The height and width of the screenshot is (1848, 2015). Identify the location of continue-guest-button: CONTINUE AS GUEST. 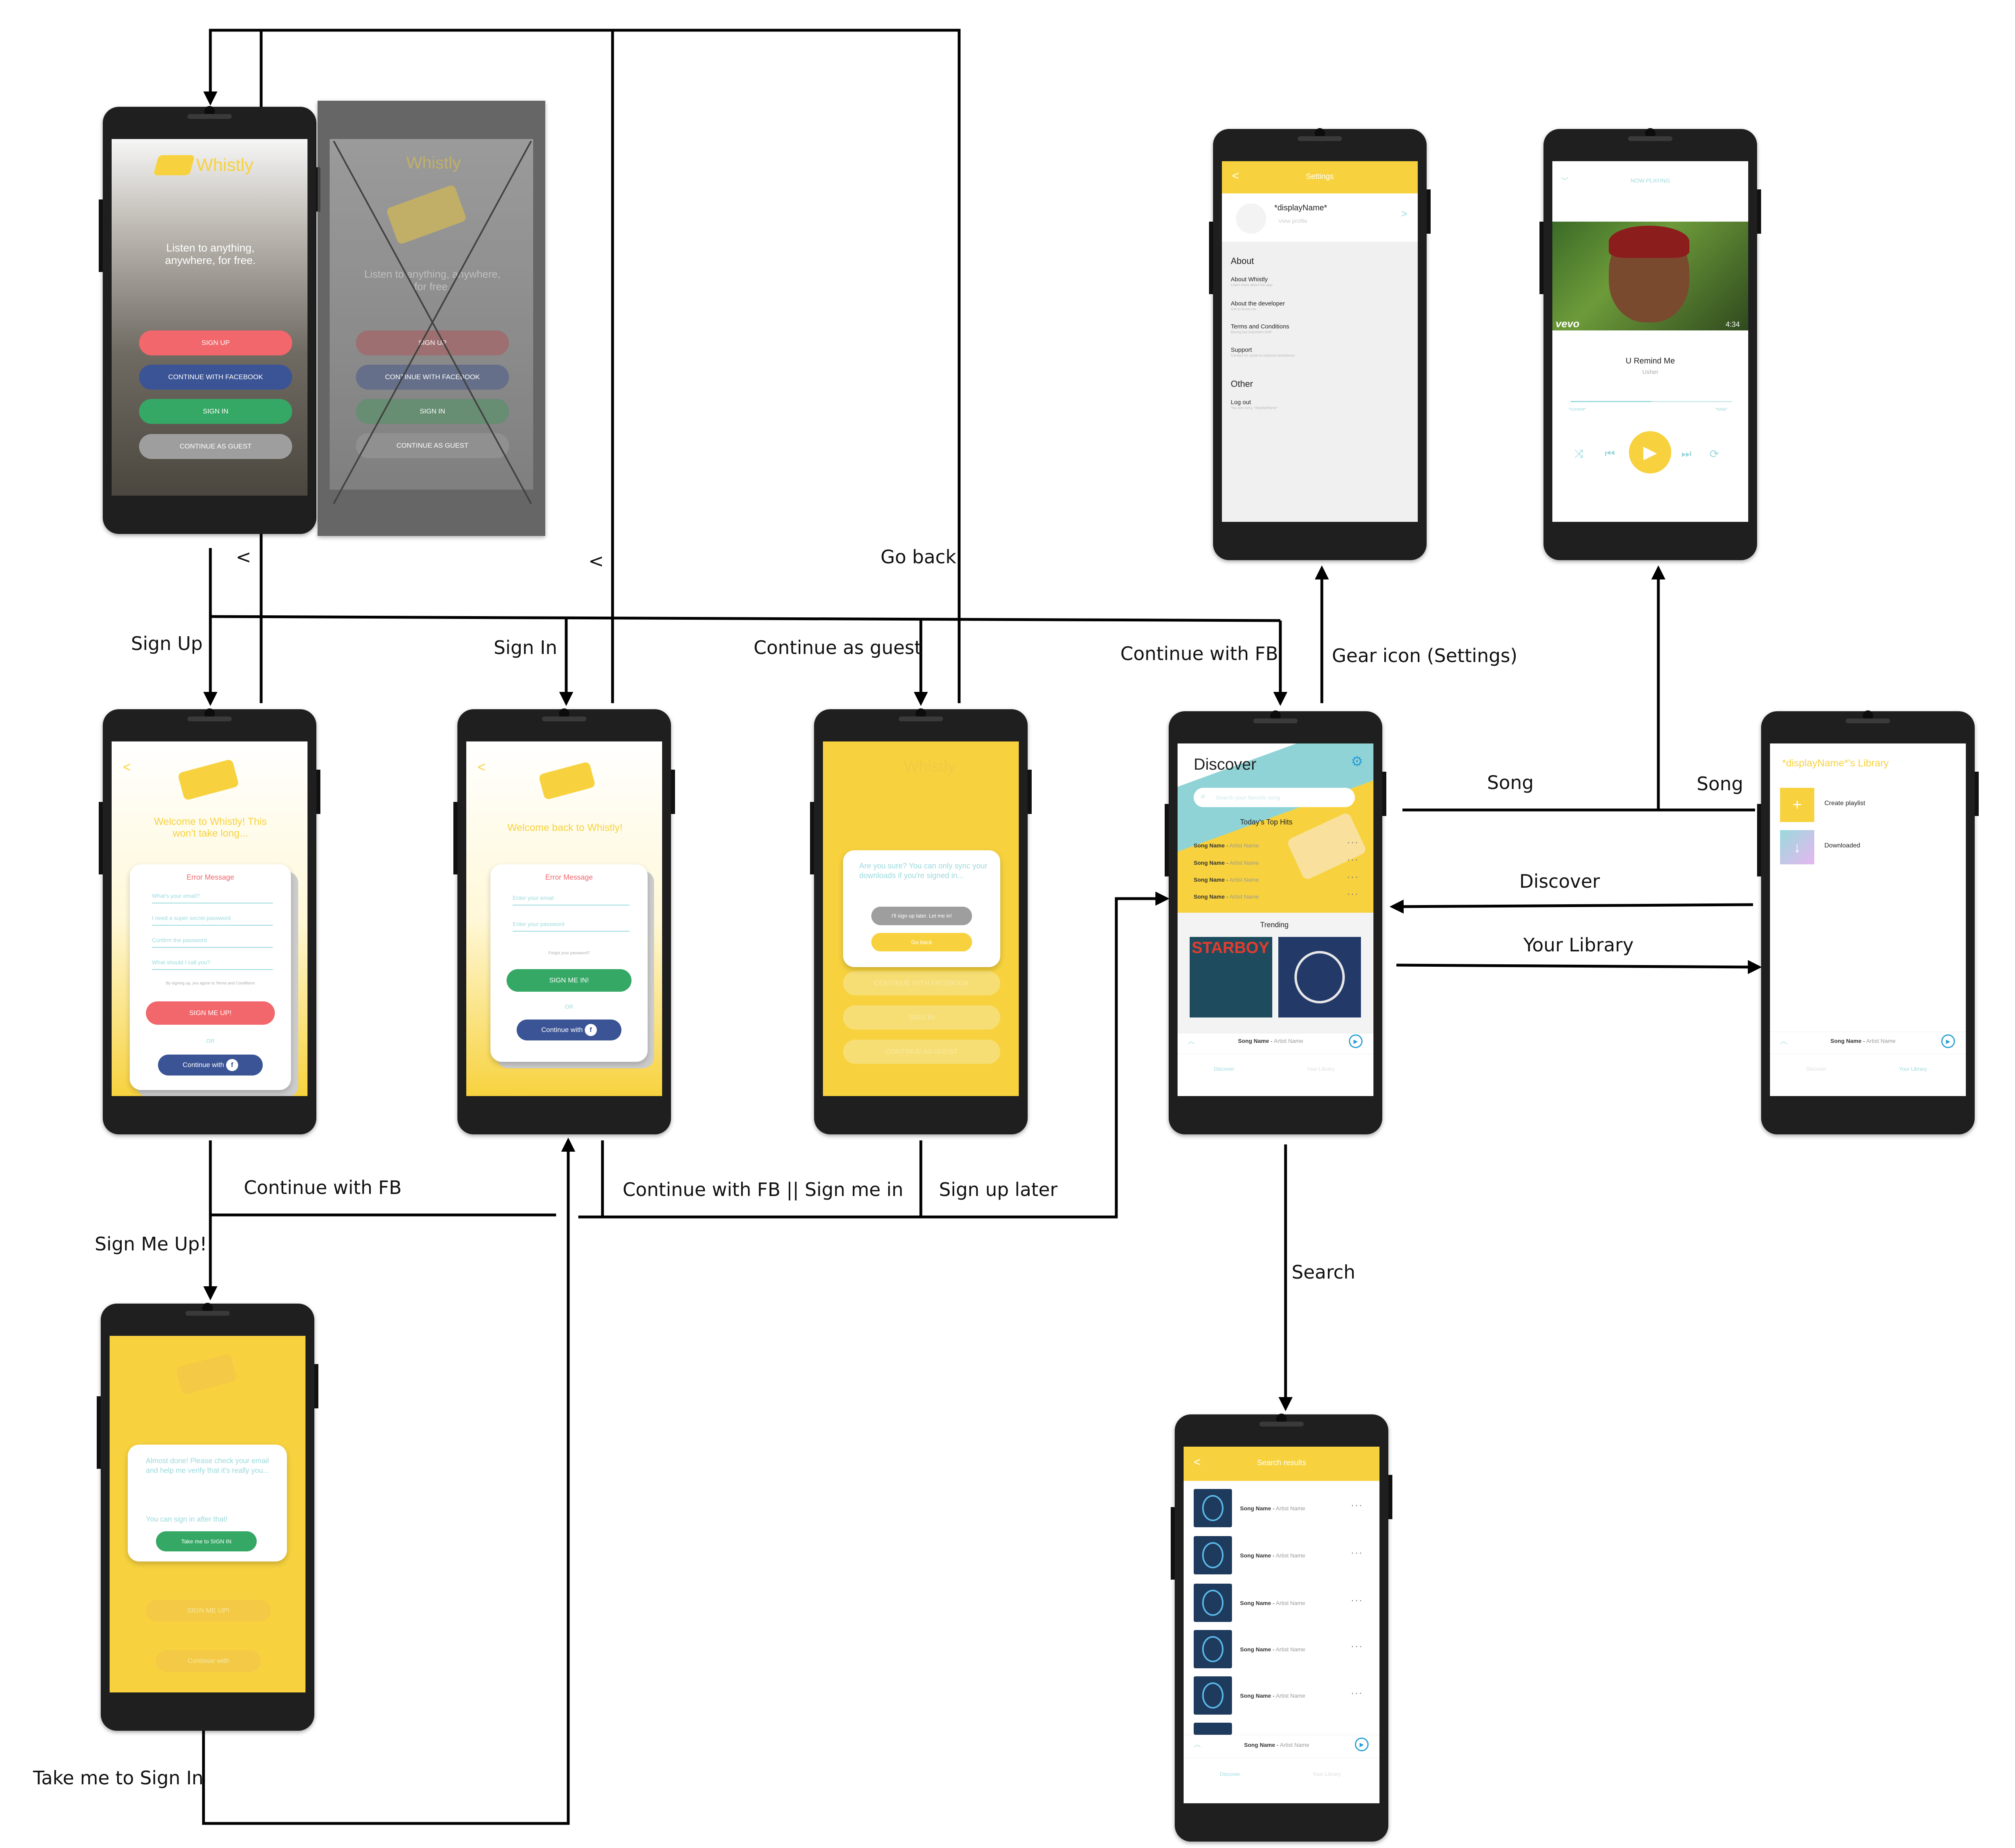
(215, 446).